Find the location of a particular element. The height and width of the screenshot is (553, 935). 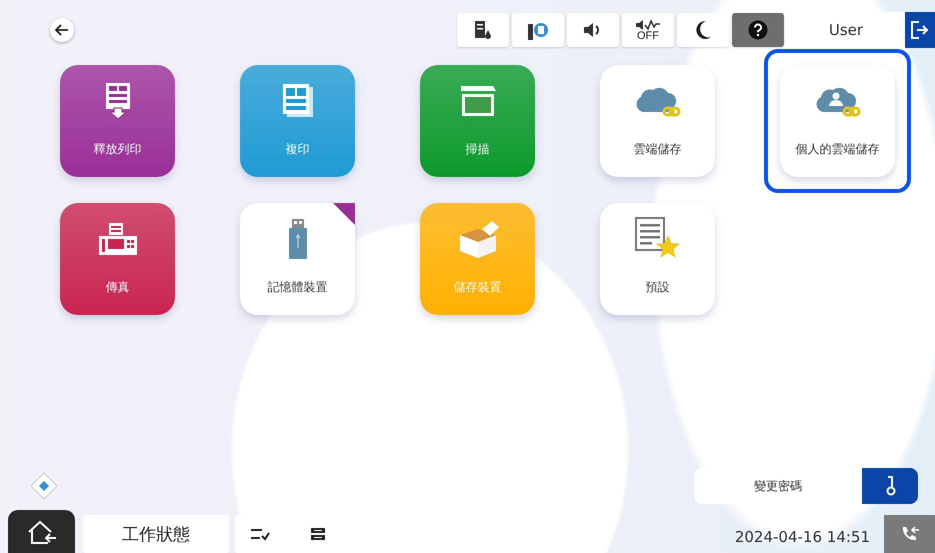

fax-machine-icon is located at coordinates (117, 239).